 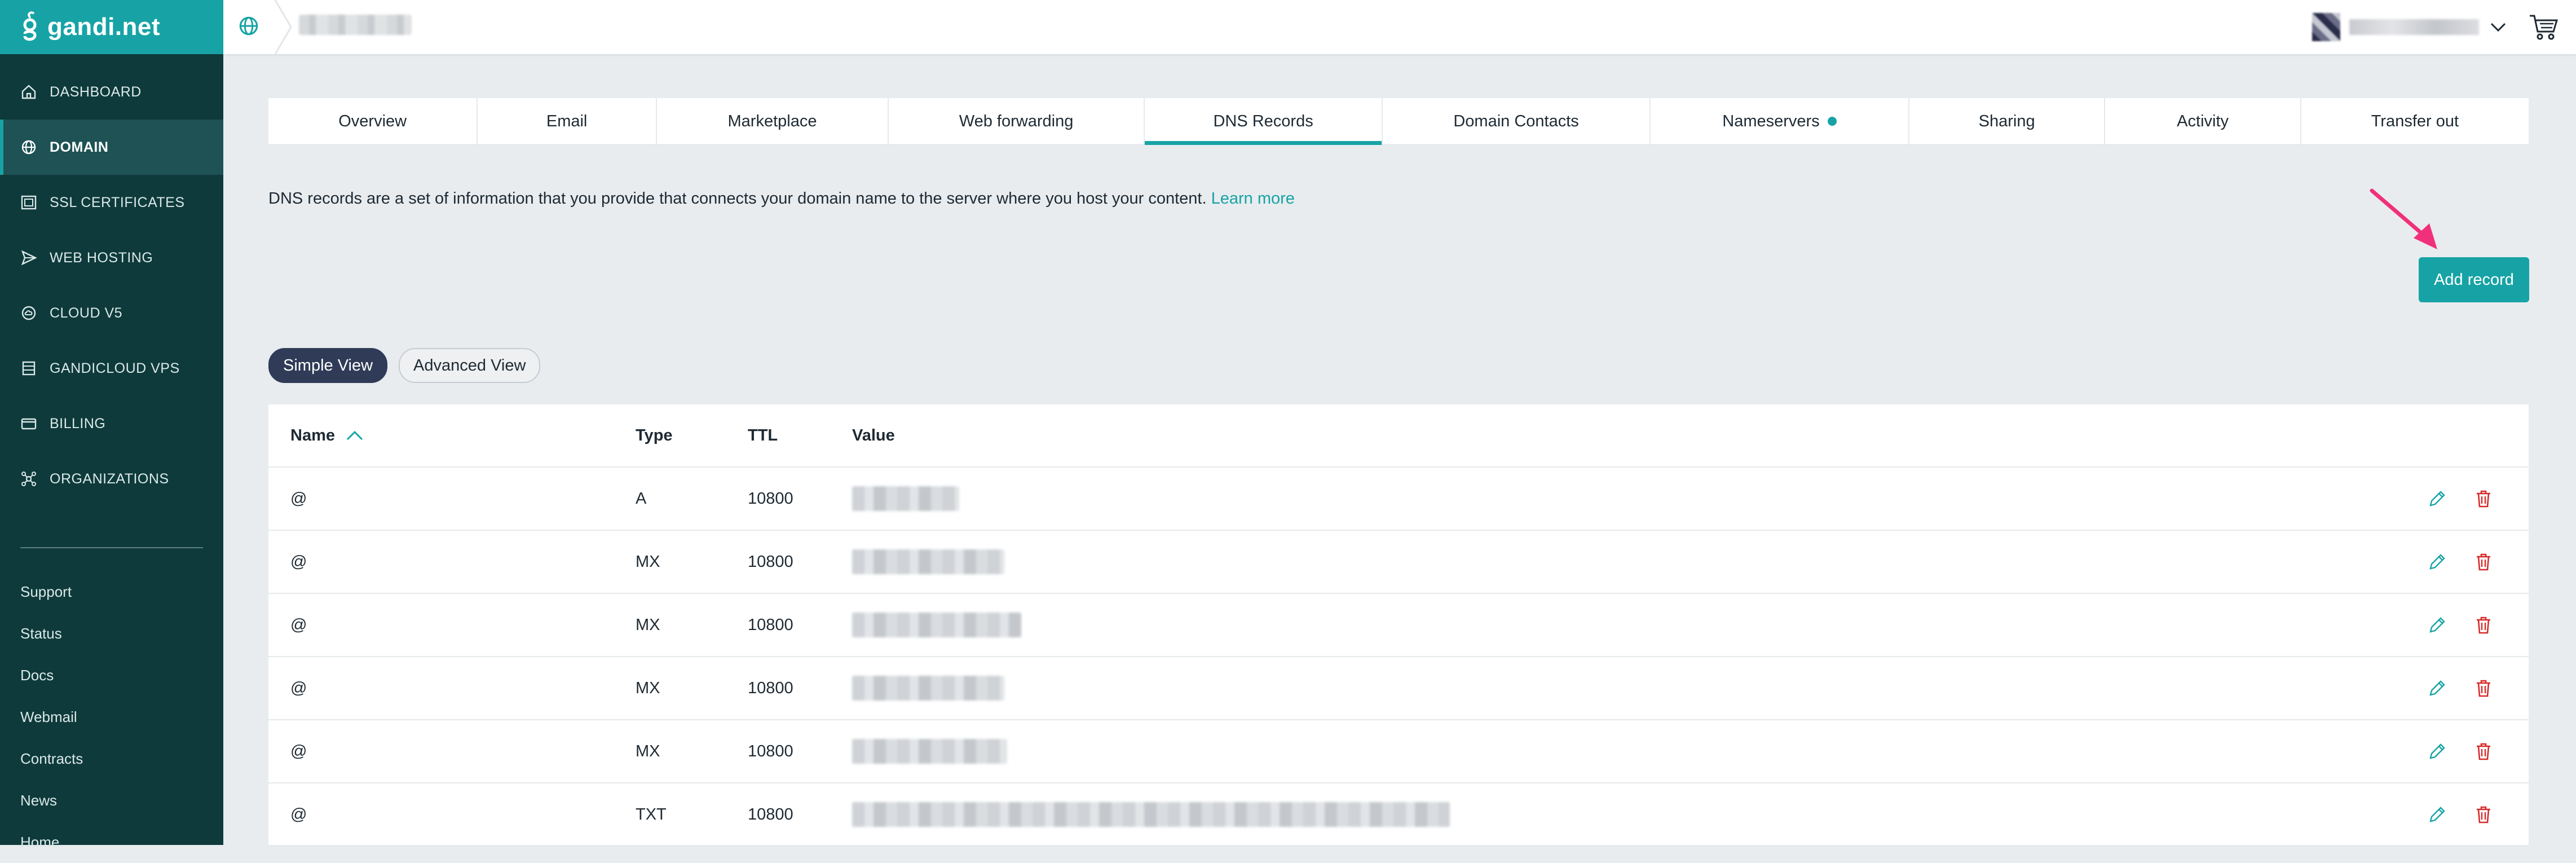 I want to click on sidebar-item-cloud-v5: CLOUD V5, so click(x=111, y=313).